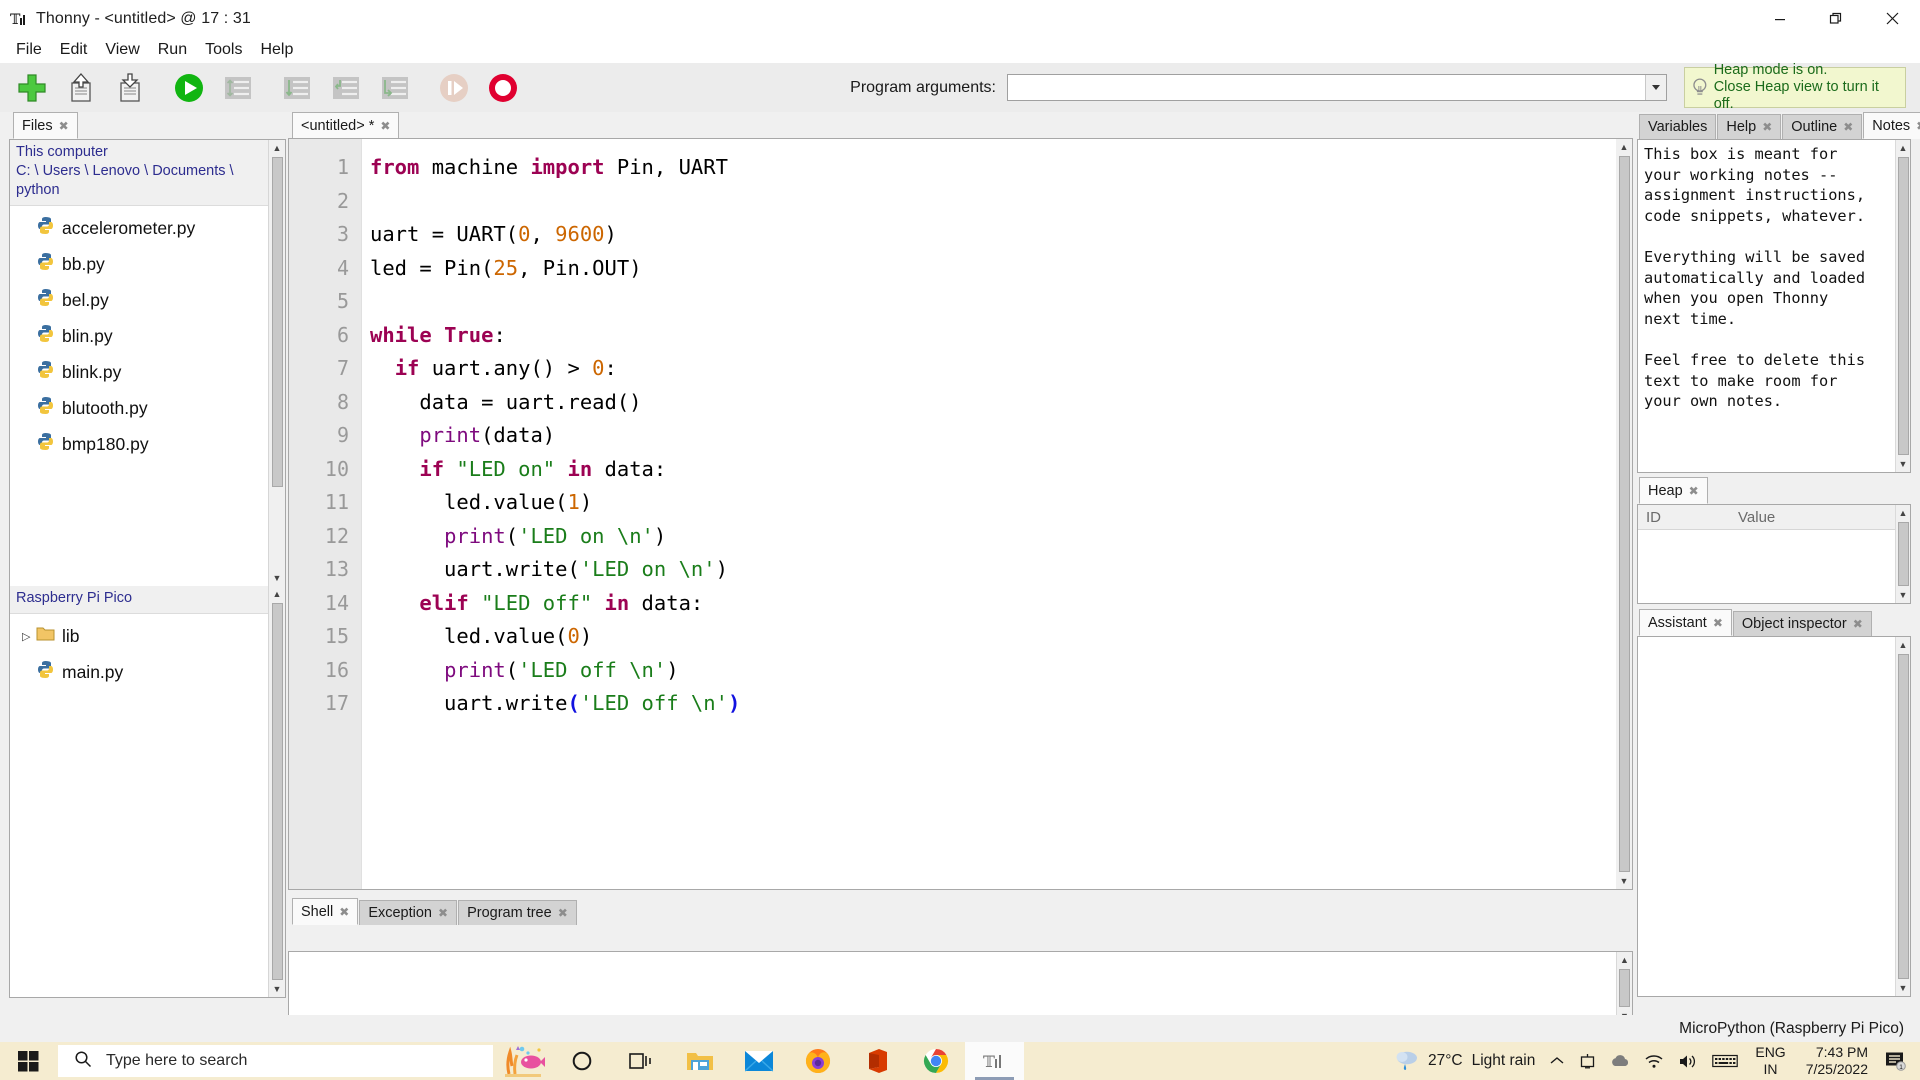 This screenshot has width=1920, height=1080. What do you see at coordinates (147, 672) in the screenshot?
I see `list-item: main.py` at bounding box center [147, 672].